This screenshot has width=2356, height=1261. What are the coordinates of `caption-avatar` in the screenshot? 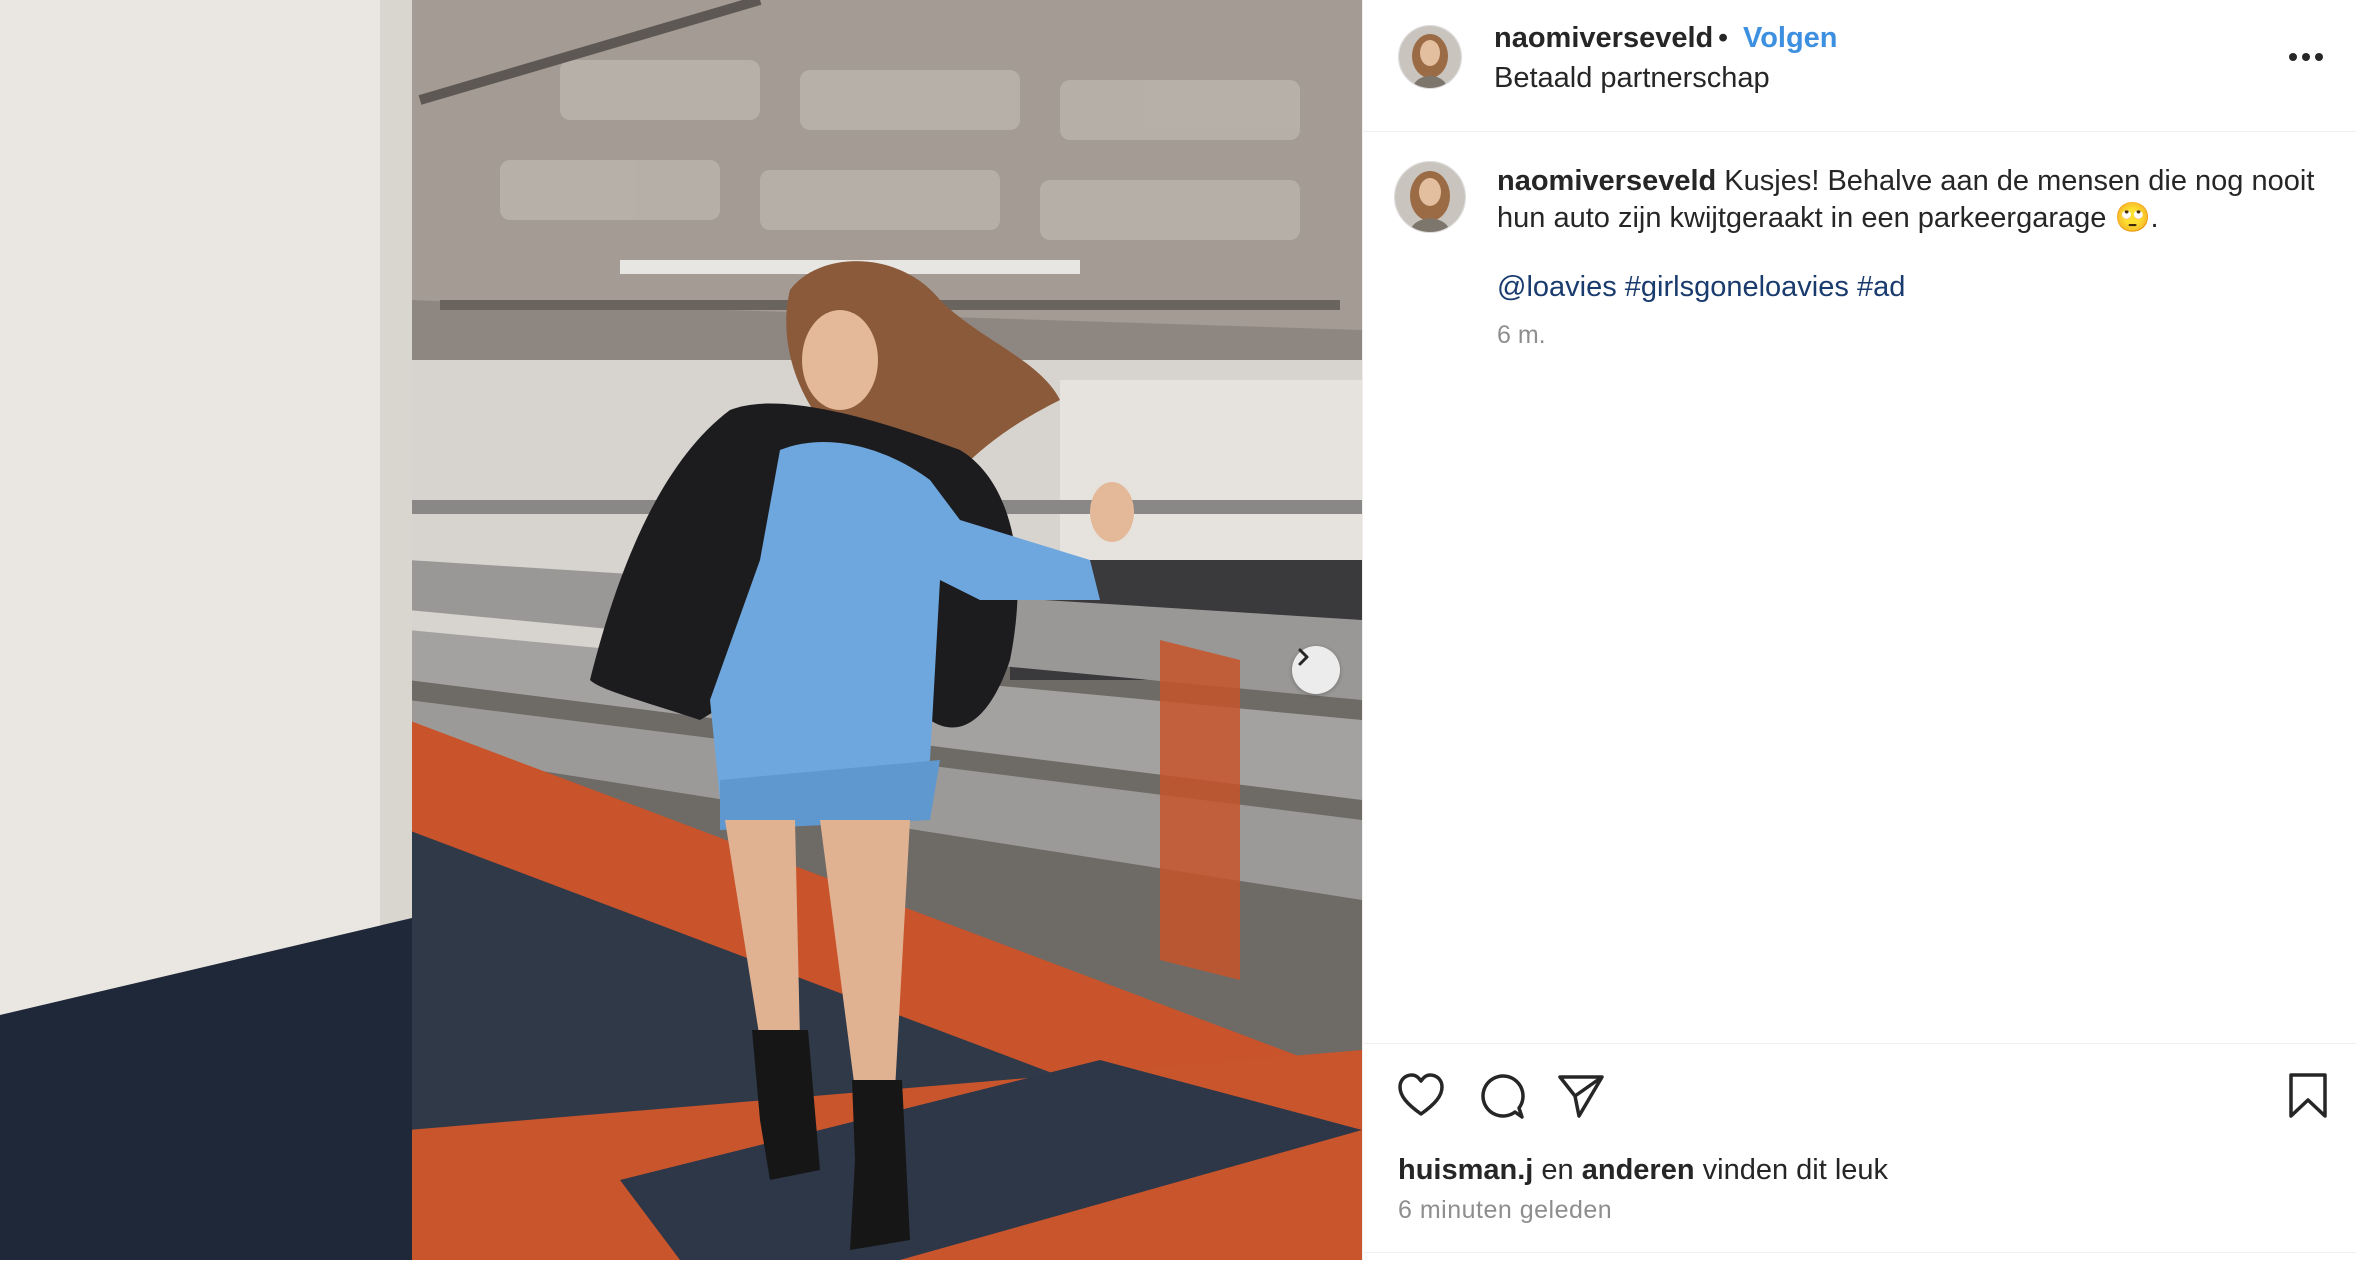 It's located at (1430, 197).